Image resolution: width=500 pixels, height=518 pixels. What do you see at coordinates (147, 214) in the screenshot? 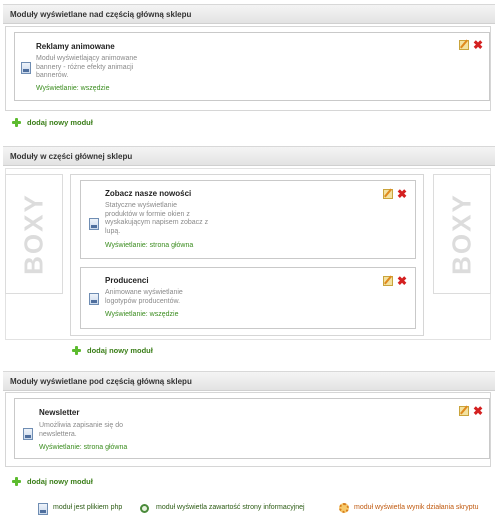
I see `module-desc-line: produktów w formie okien z` at bounding box center [147, 214].